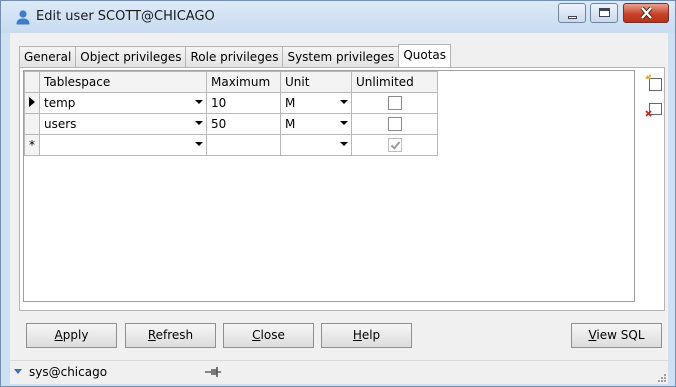 This screenshot has height=387, width=676. What do you see at coordinates (23, 17) in the screenshot?
I see `user-icon` at bounding box center [23, 17].